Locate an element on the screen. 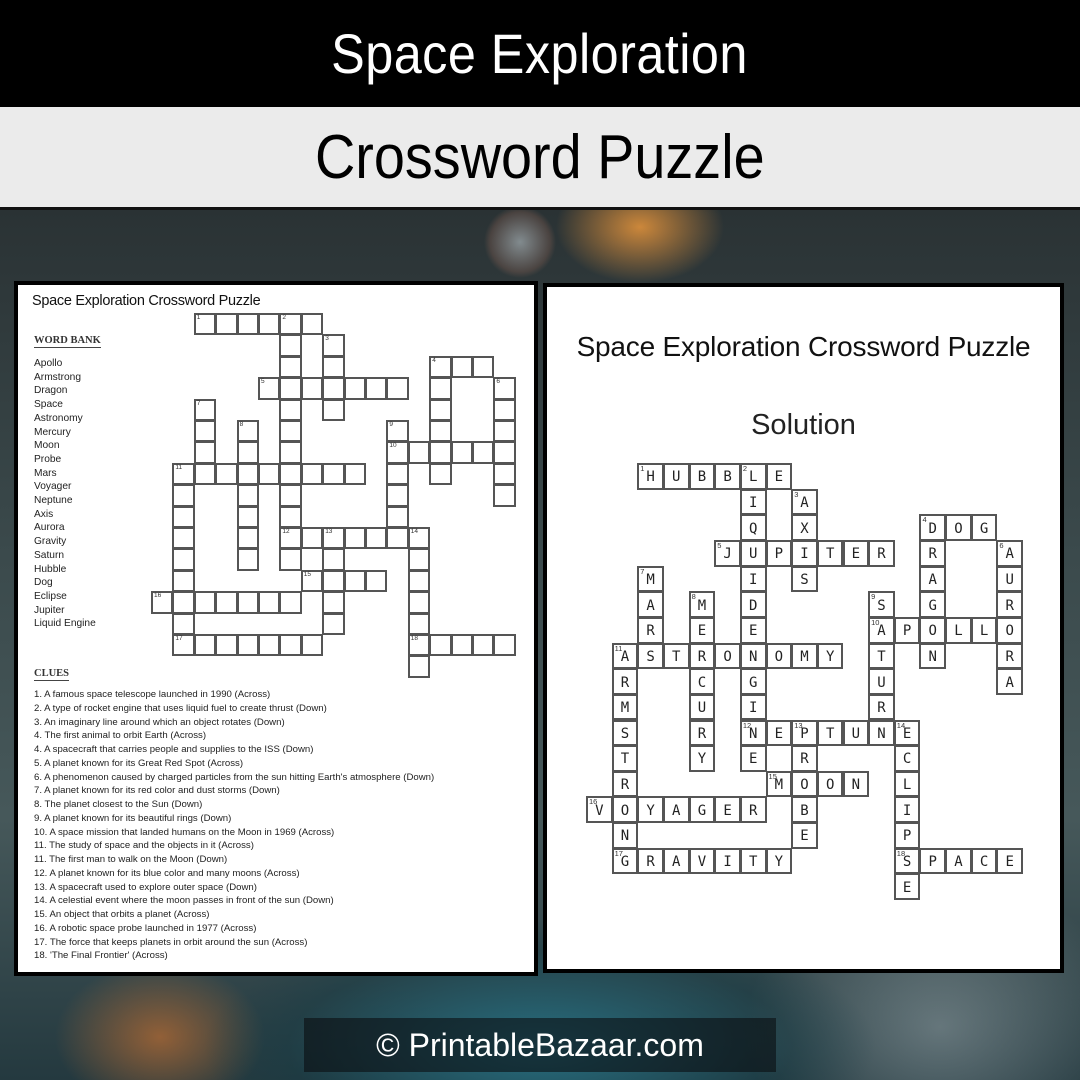 This screenshot has width=1080, height=1080. crossword-cell: 5 is located at coordinates (269, 388).